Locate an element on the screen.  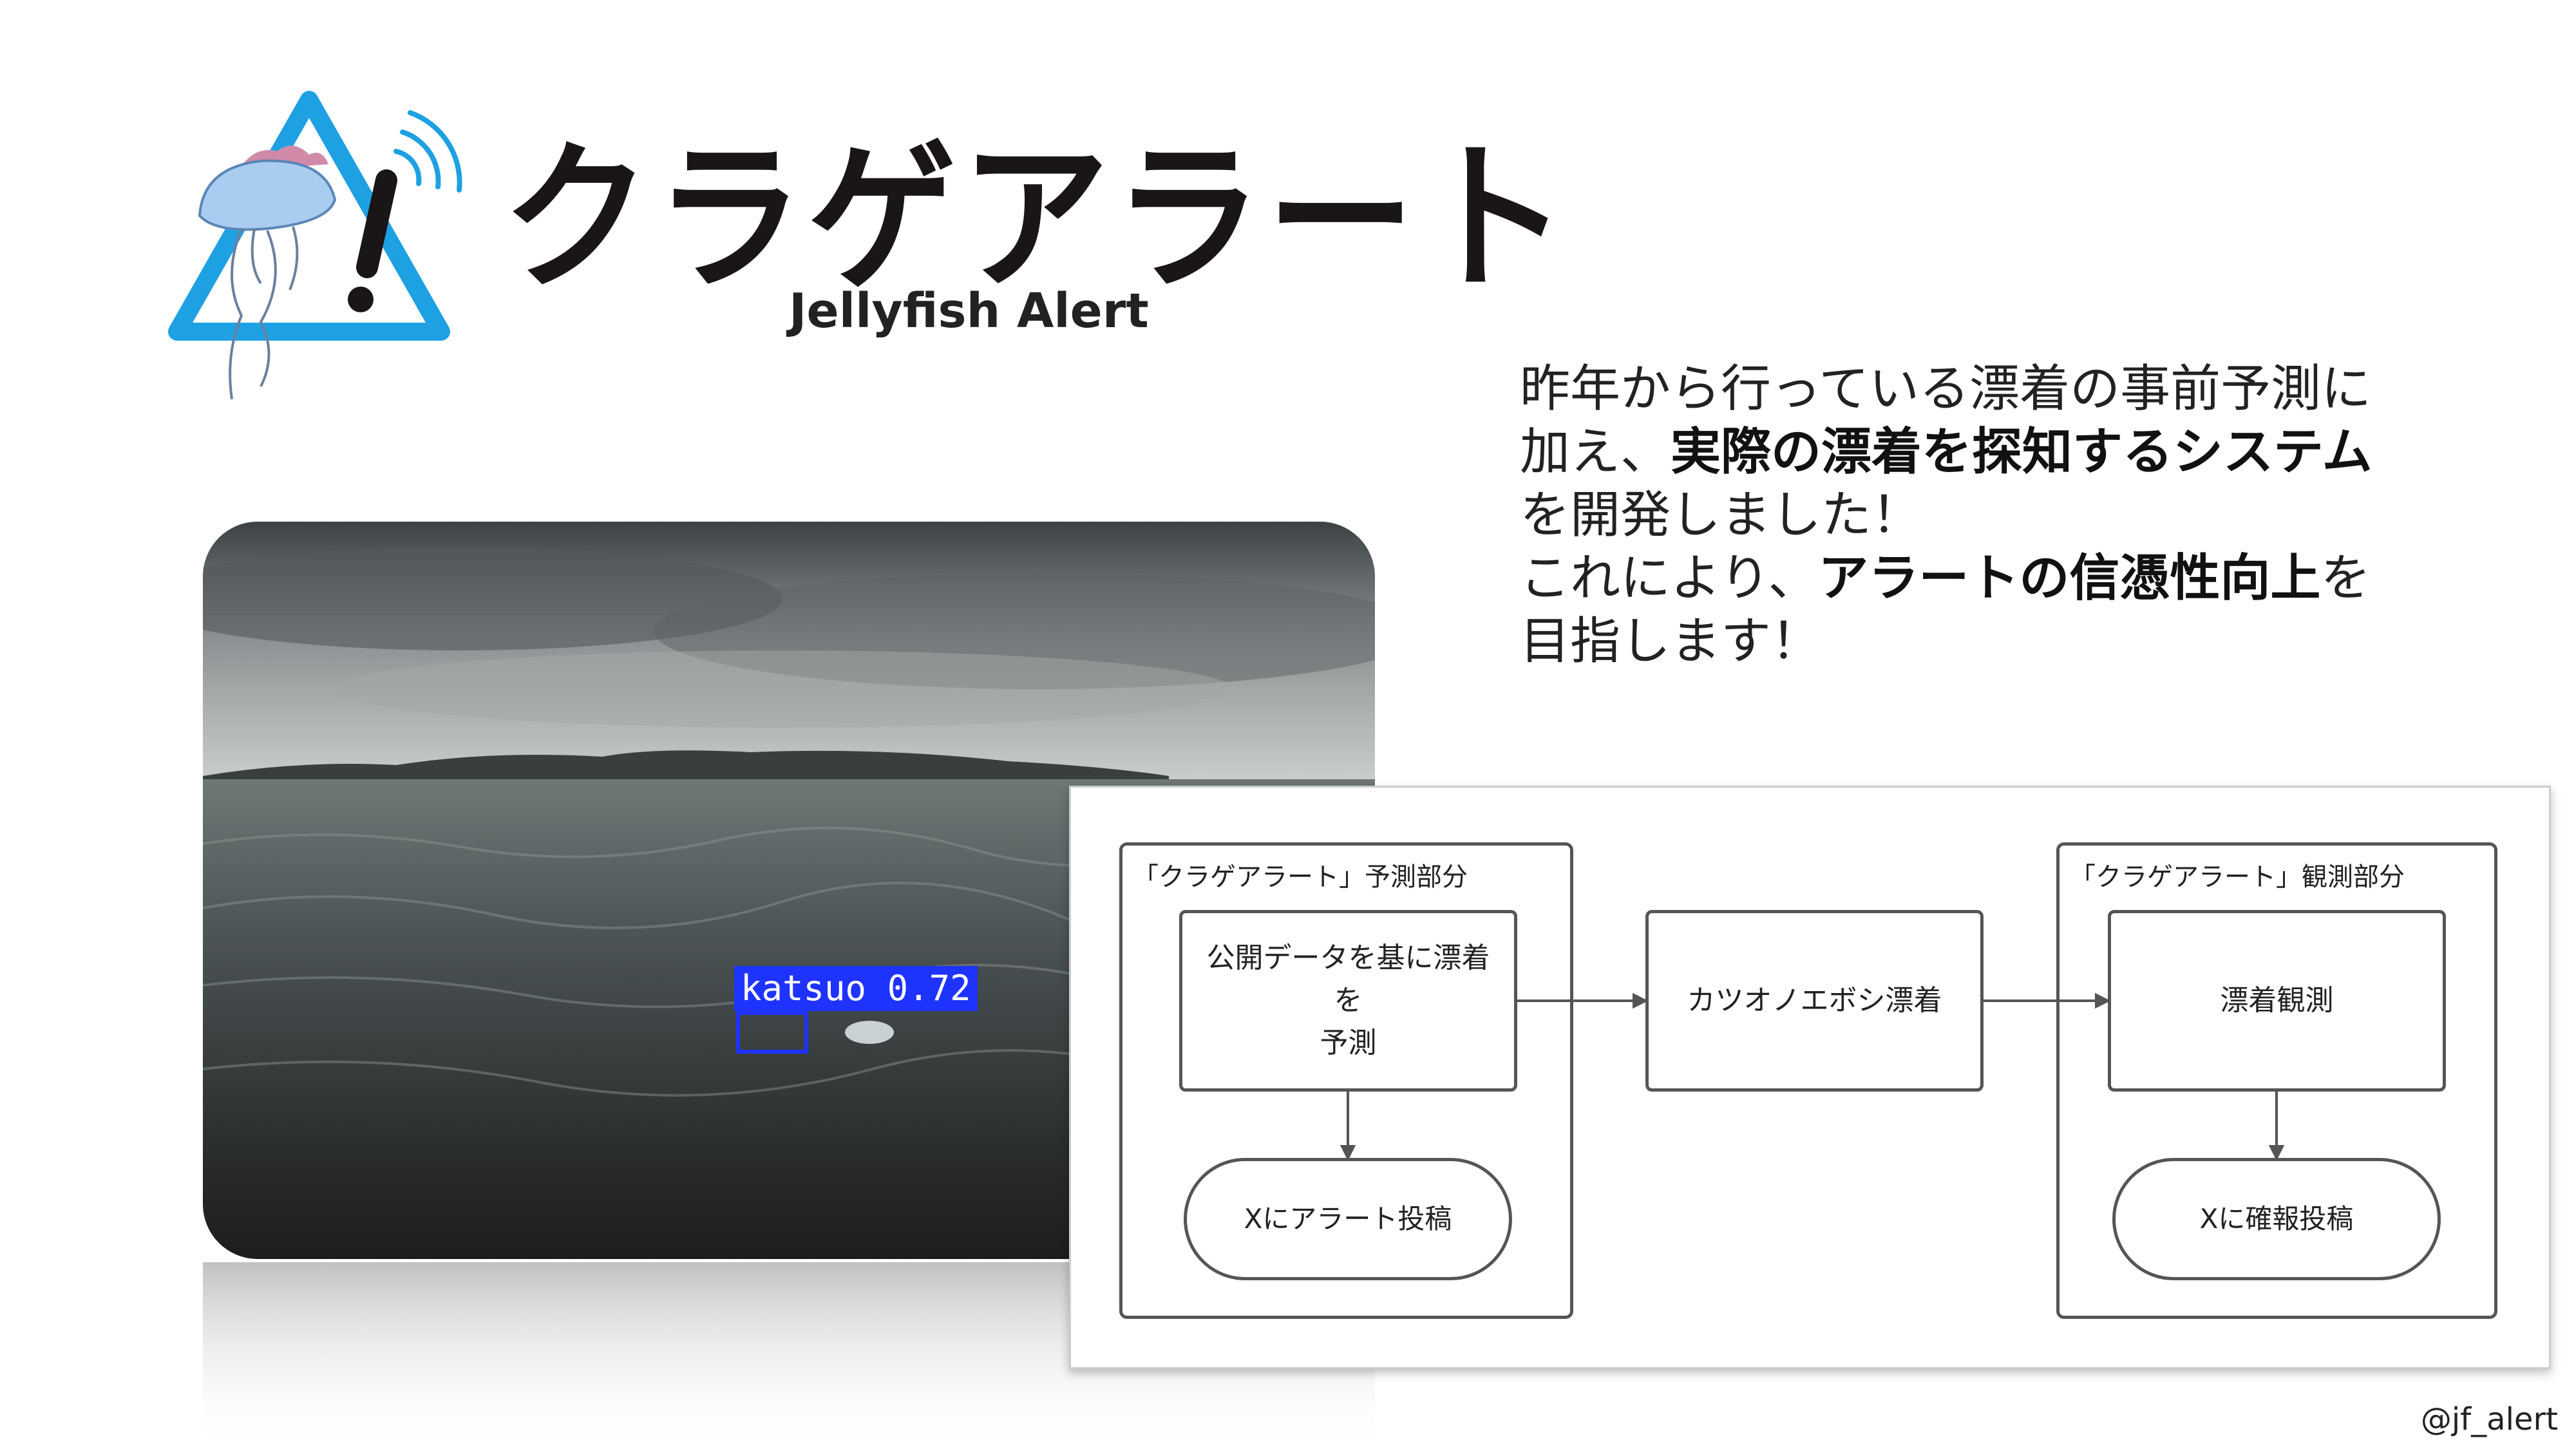
flow-arrows is located at coordinates (1812, 1076).